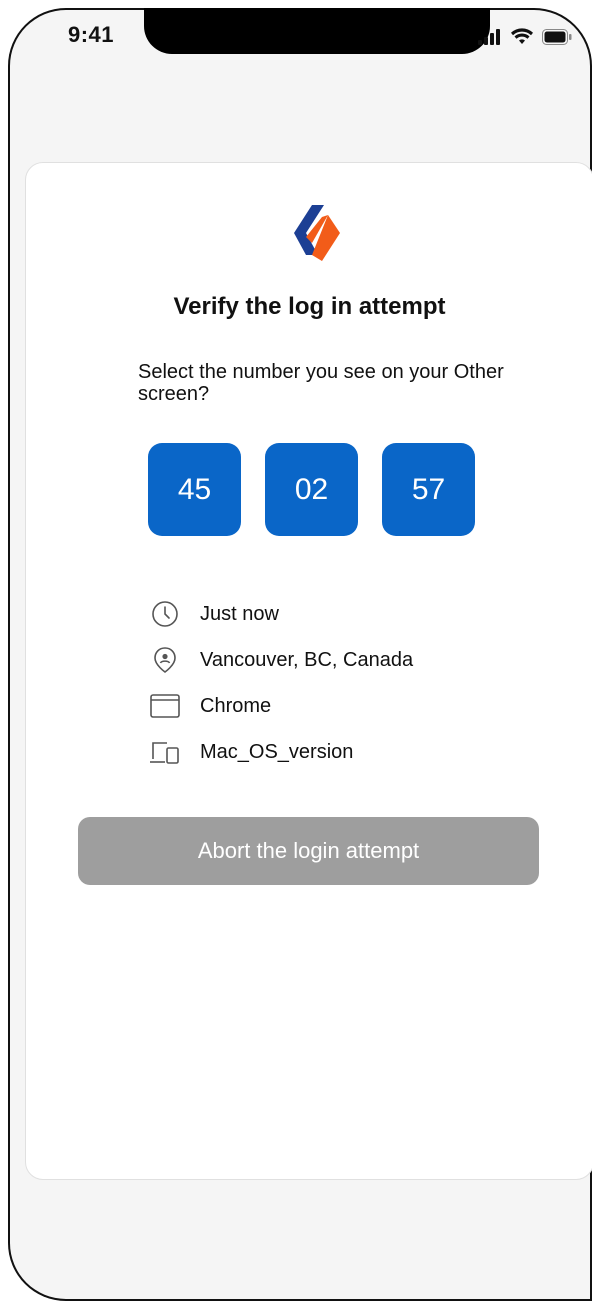 The image size is (600, 1301). What do you see at coordinates (165, 752) in the screenshot?
I see `devices-icon` at bounding box center [165, 752].